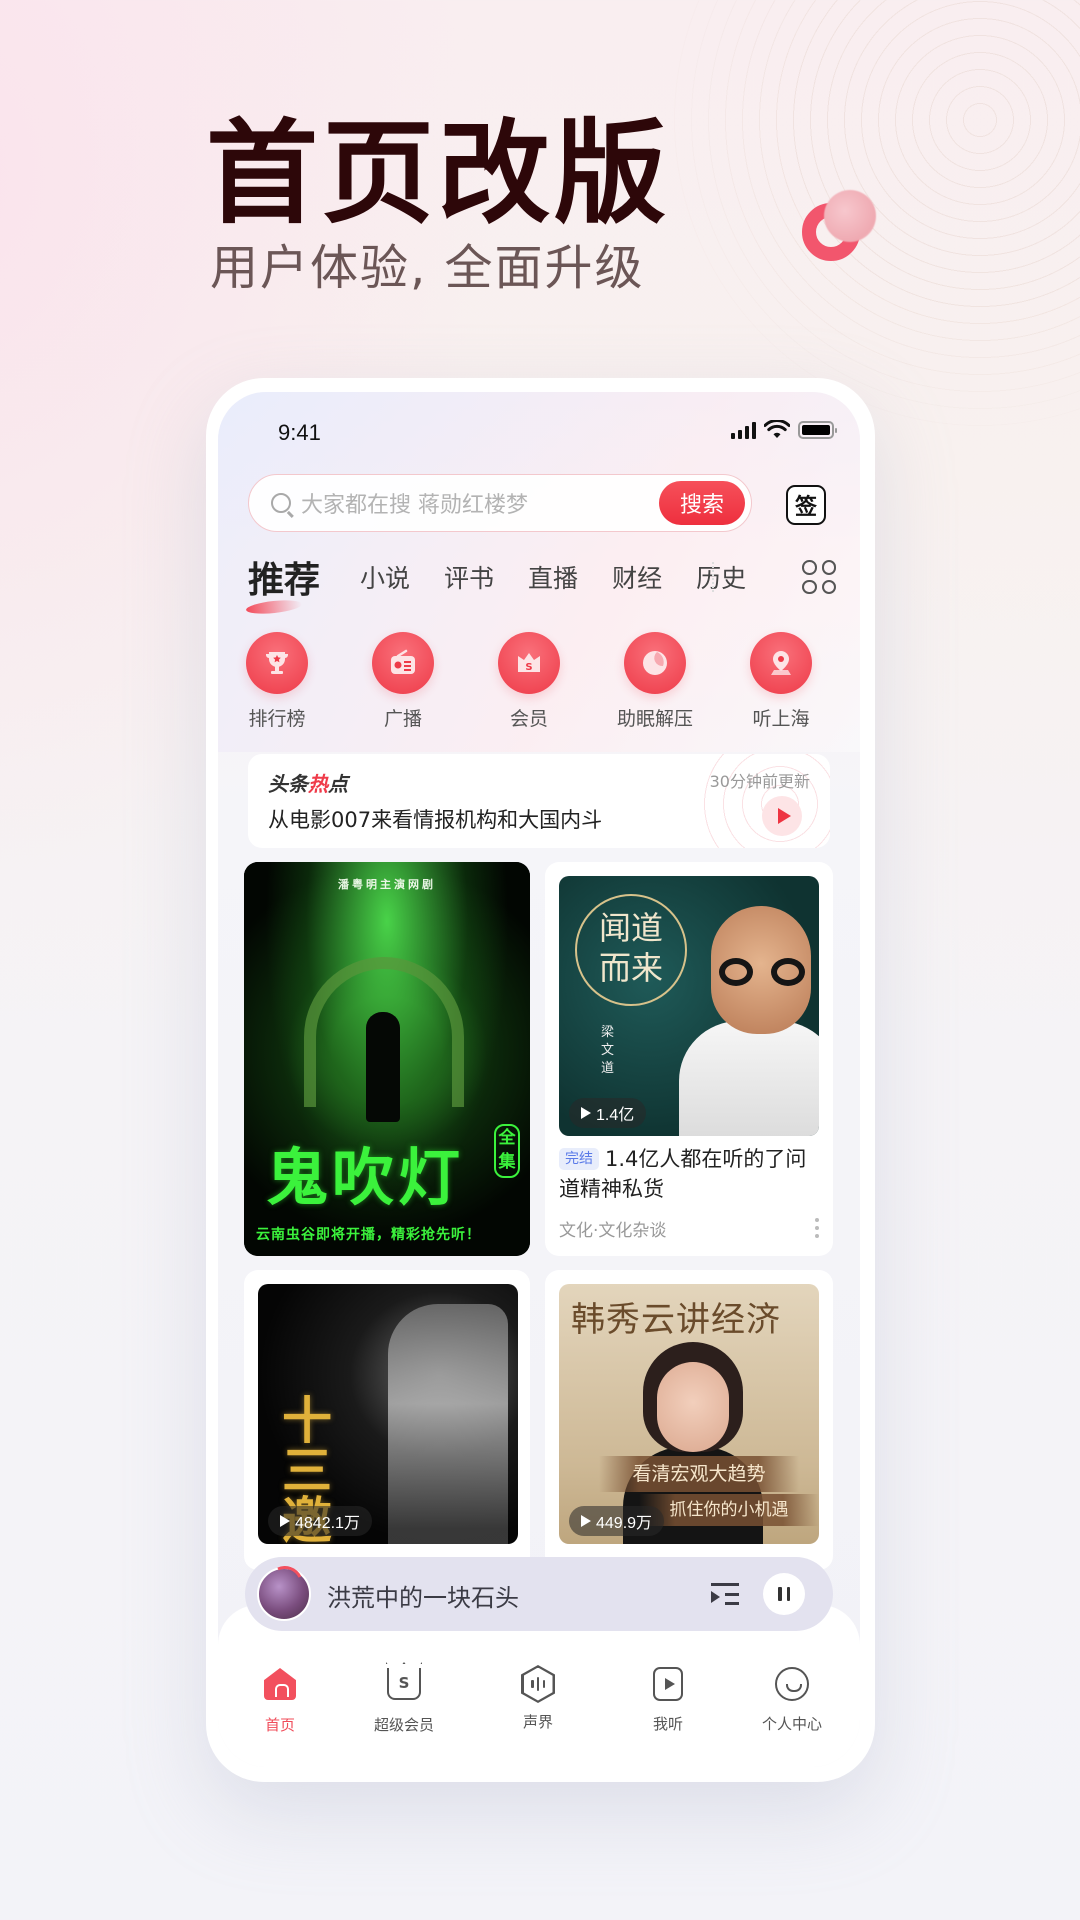 Image resolution: width=1080 pixels, height=1920 pixels. Describe the element at coordinates (435, 819) in the screenshot. I see `hot-news-headline: 从电影007来看情报机构和大国内斗` at that location.